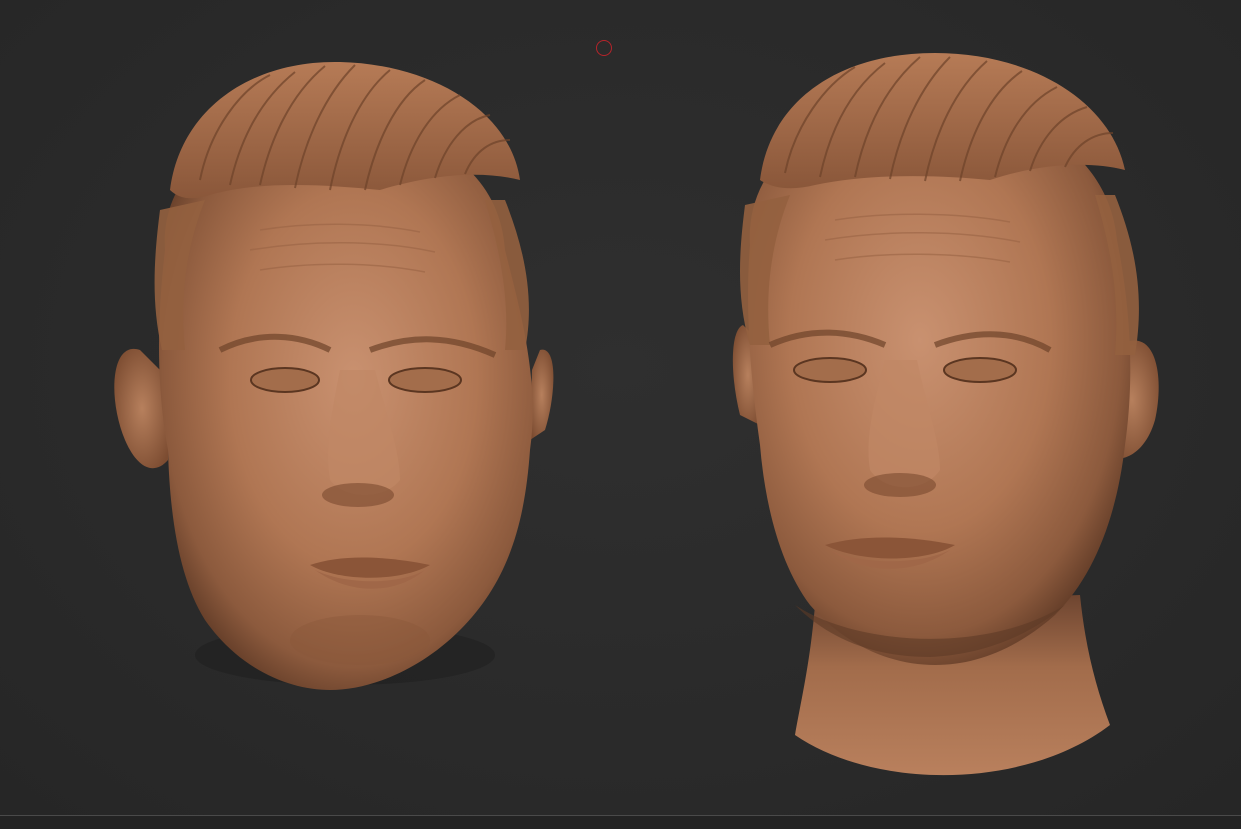 The image size is (1241, 829). I want to click on status-bar, so click(620, 822).